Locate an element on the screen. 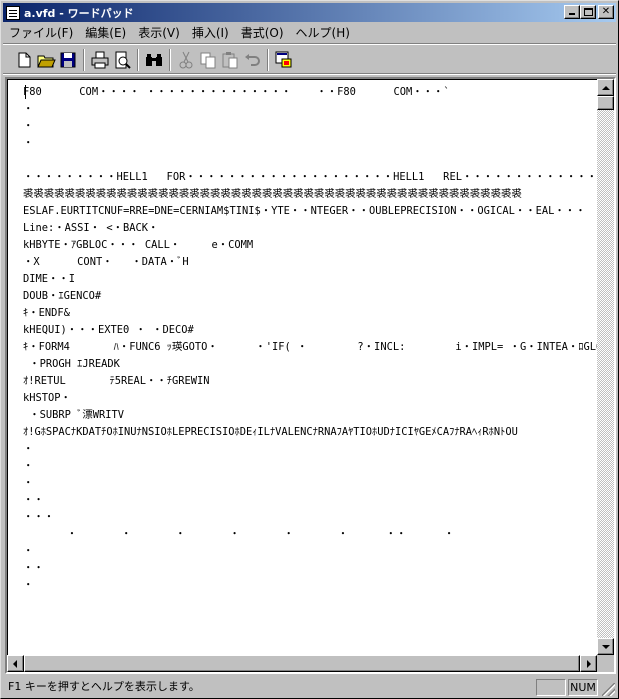 The width and height of the screenshot is (619, 699). vertical-scrollbar is located at coordinates (605, 367).